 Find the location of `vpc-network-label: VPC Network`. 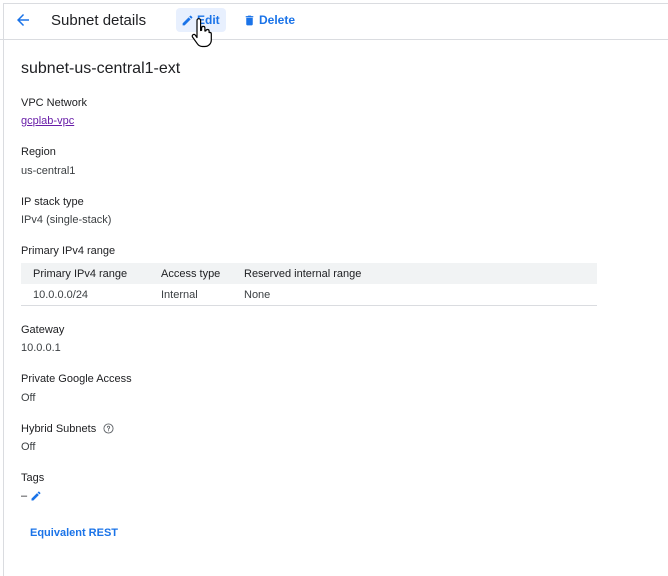

vpc-network-label: VPC Network is located at coordinates (54, 103).